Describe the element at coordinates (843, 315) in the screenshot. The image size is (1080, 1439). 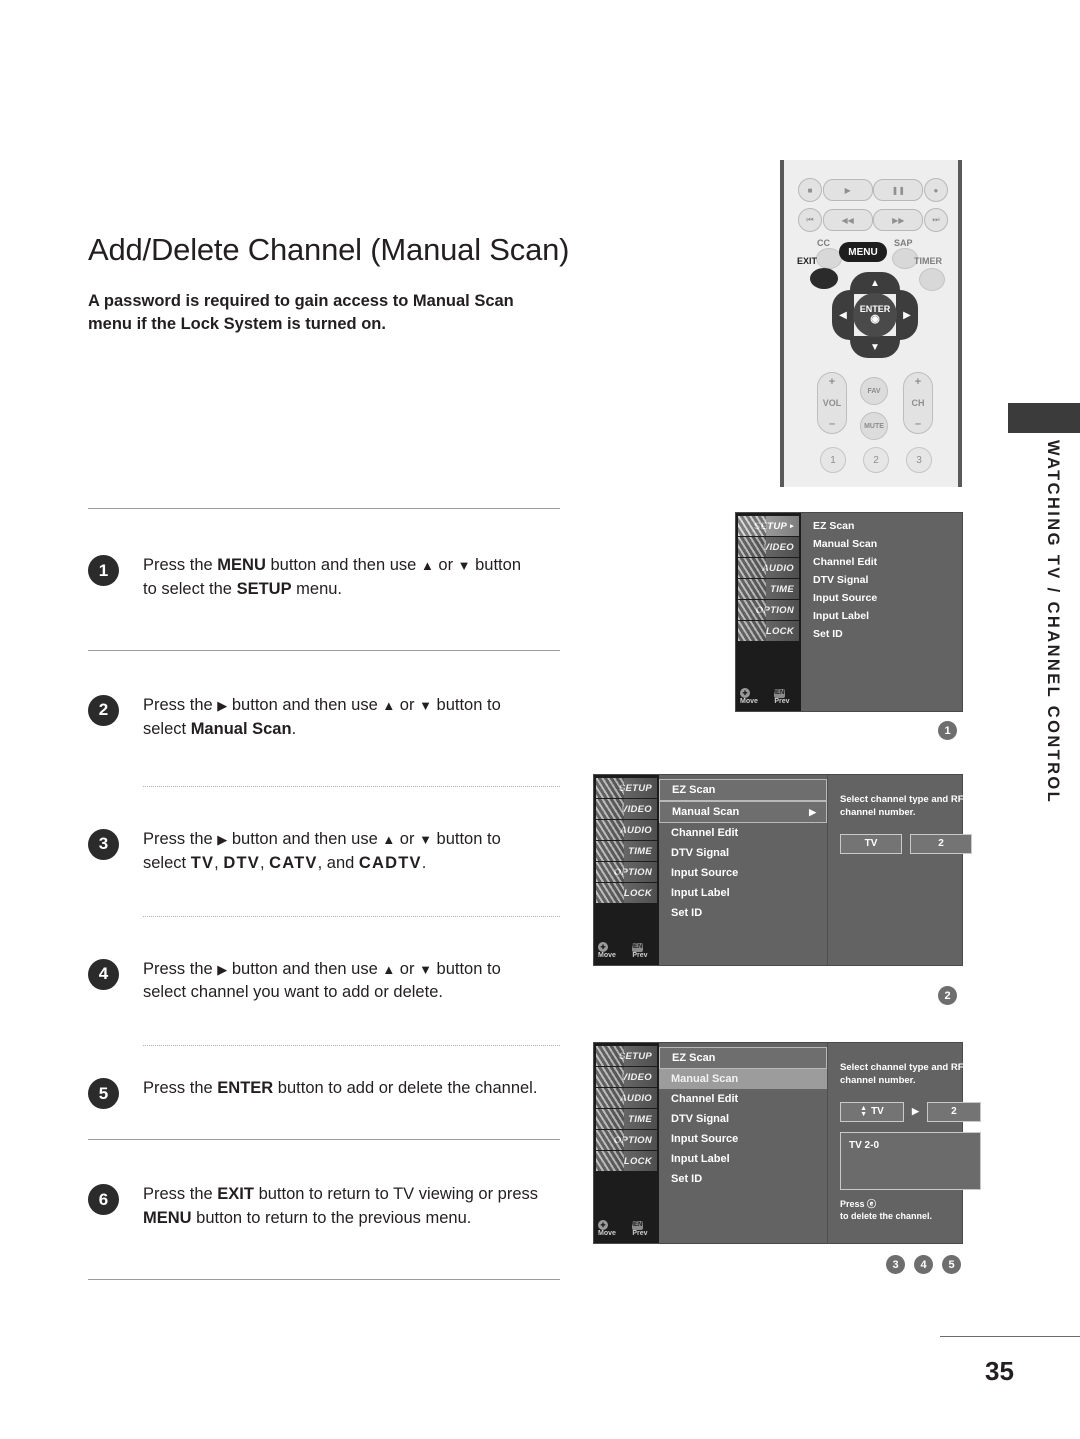
I see `dpad-left-icon: ◀` at that location.